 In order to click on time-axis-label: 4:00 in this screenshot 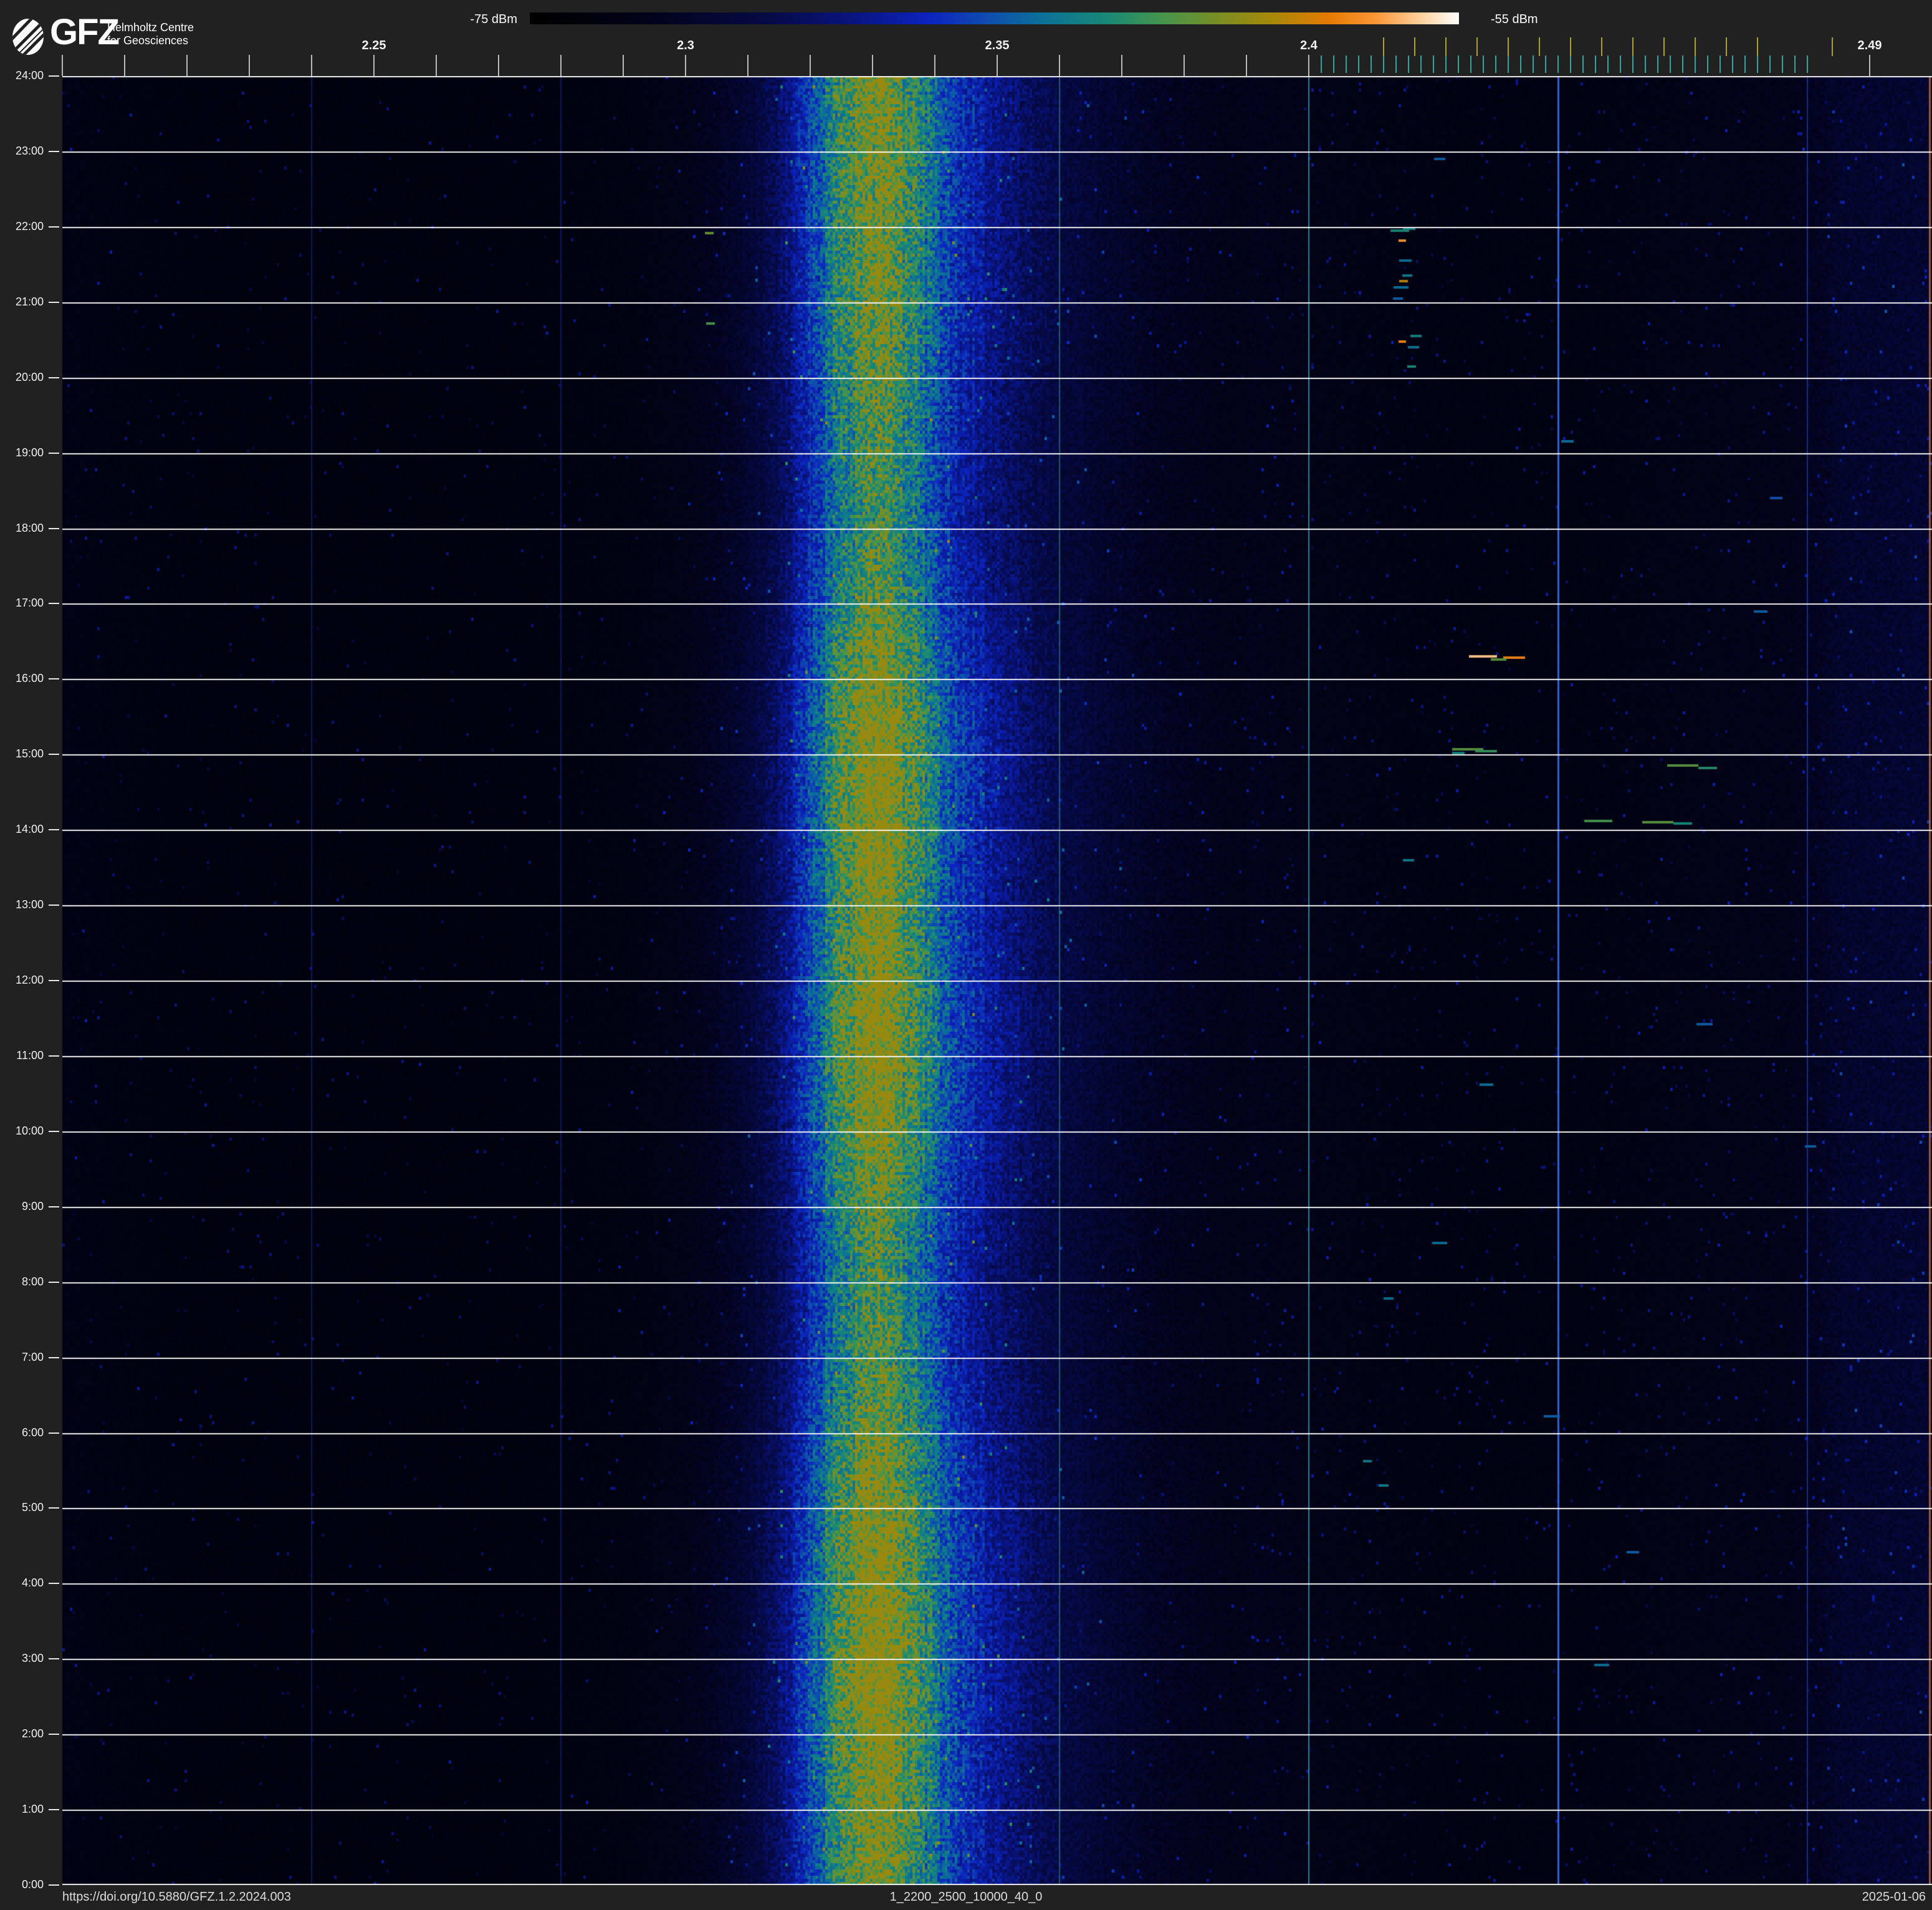, I will do `click(32, 1583)`.